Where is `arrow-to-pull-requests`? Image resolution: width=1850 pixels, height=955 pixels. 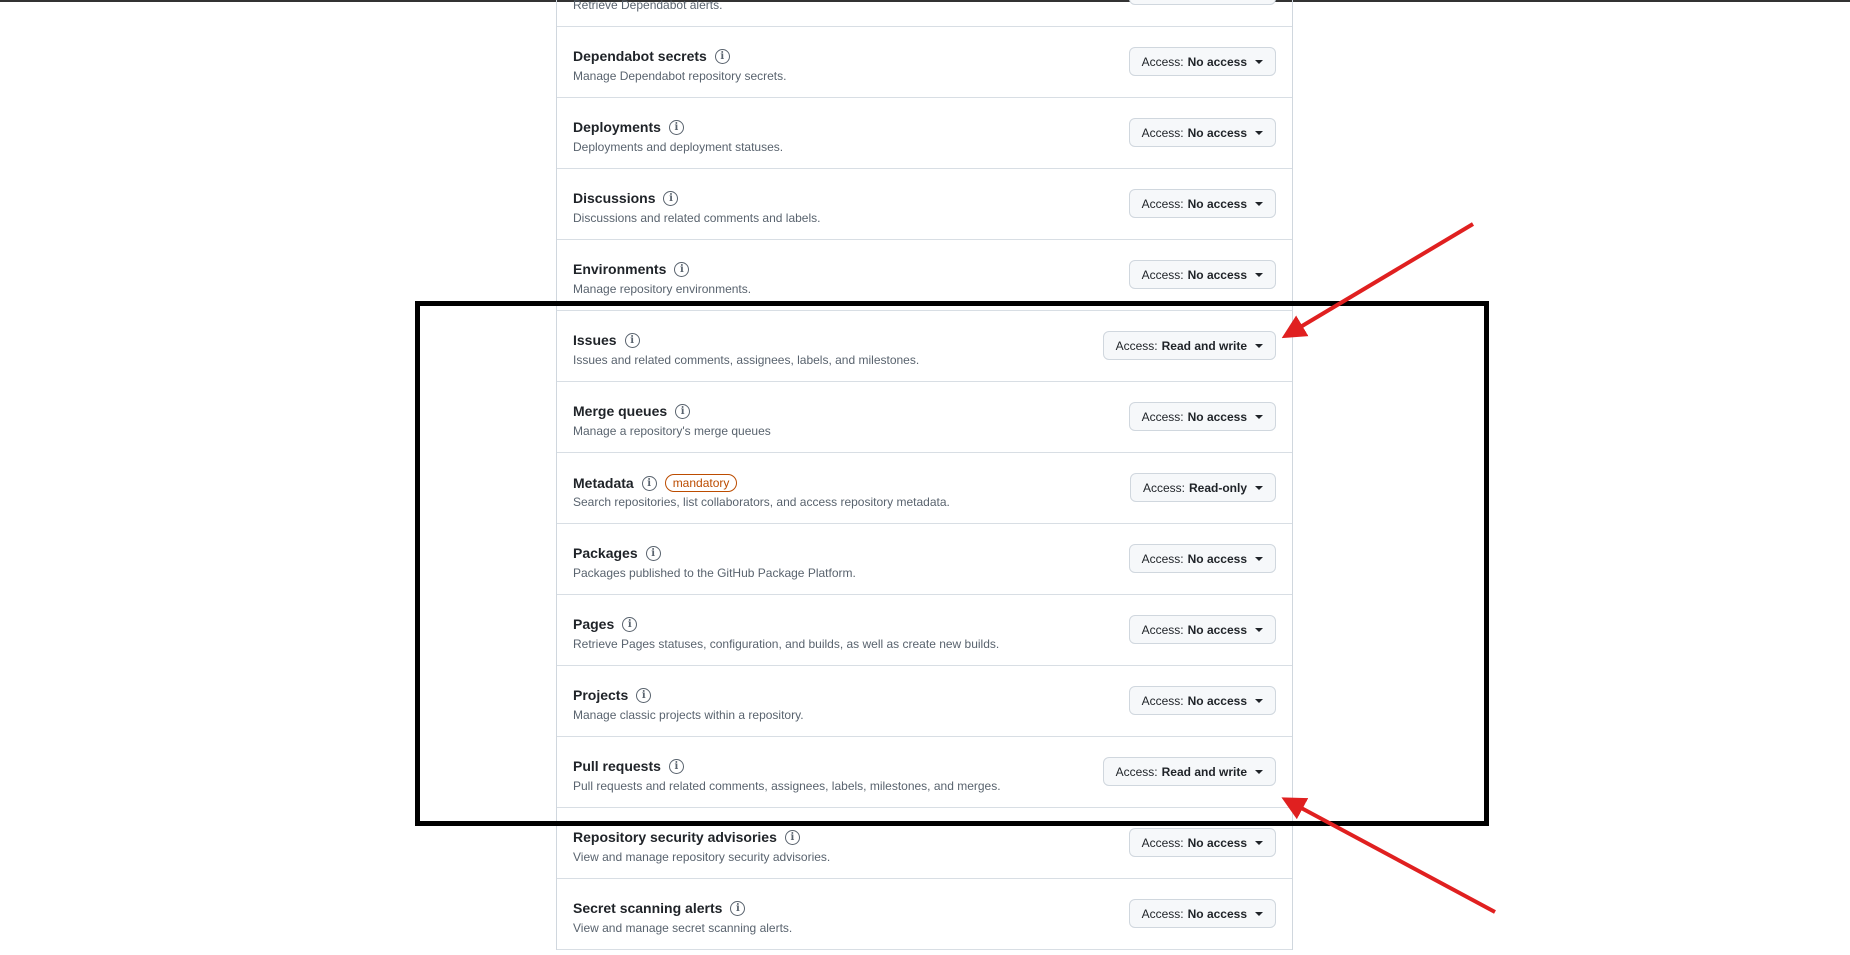 arrow-to-pull-requests is located at coordinates (1388, 855).